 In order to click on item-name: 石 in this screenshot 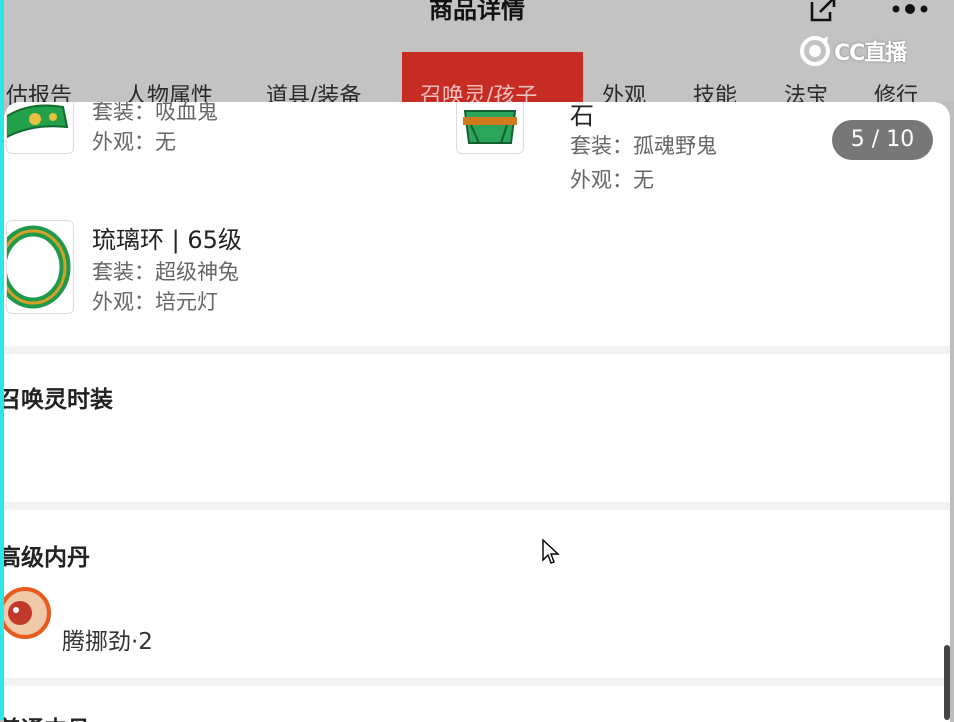, I will do `click(582, 116)`.